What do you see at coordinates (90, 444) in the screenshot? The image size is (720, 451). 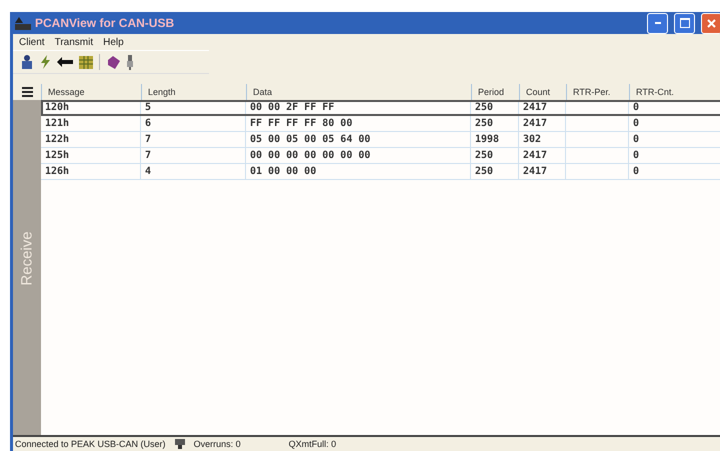 I see `connection-status: Connected to PEAK USB-CAN (User)` at bounding box center [90, 444].